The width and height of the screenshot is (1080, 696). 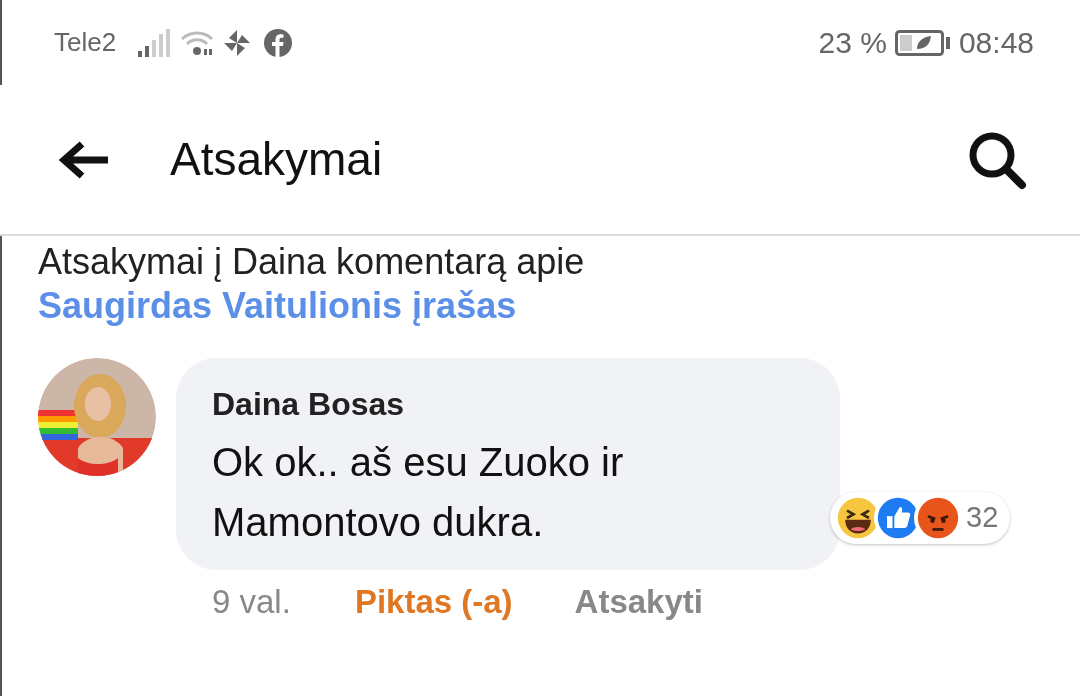 What do you see at coordinates (852, 43) in the screenshot?
I see `battery-percent: 23 %` at bounding box center [852, 43].